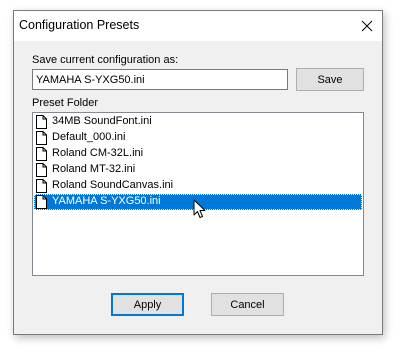 Image resolution: width=402 pixels, height=355 pixels. I want to click on preset-folder-label: Preset Folder, so click(65, 103).